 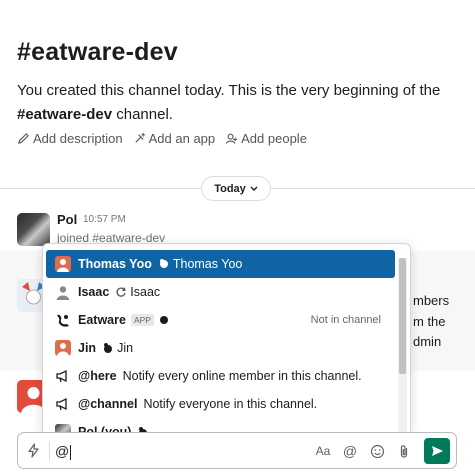 I want to click on background-text-fragment: mbers, so click(x=431, y=300).